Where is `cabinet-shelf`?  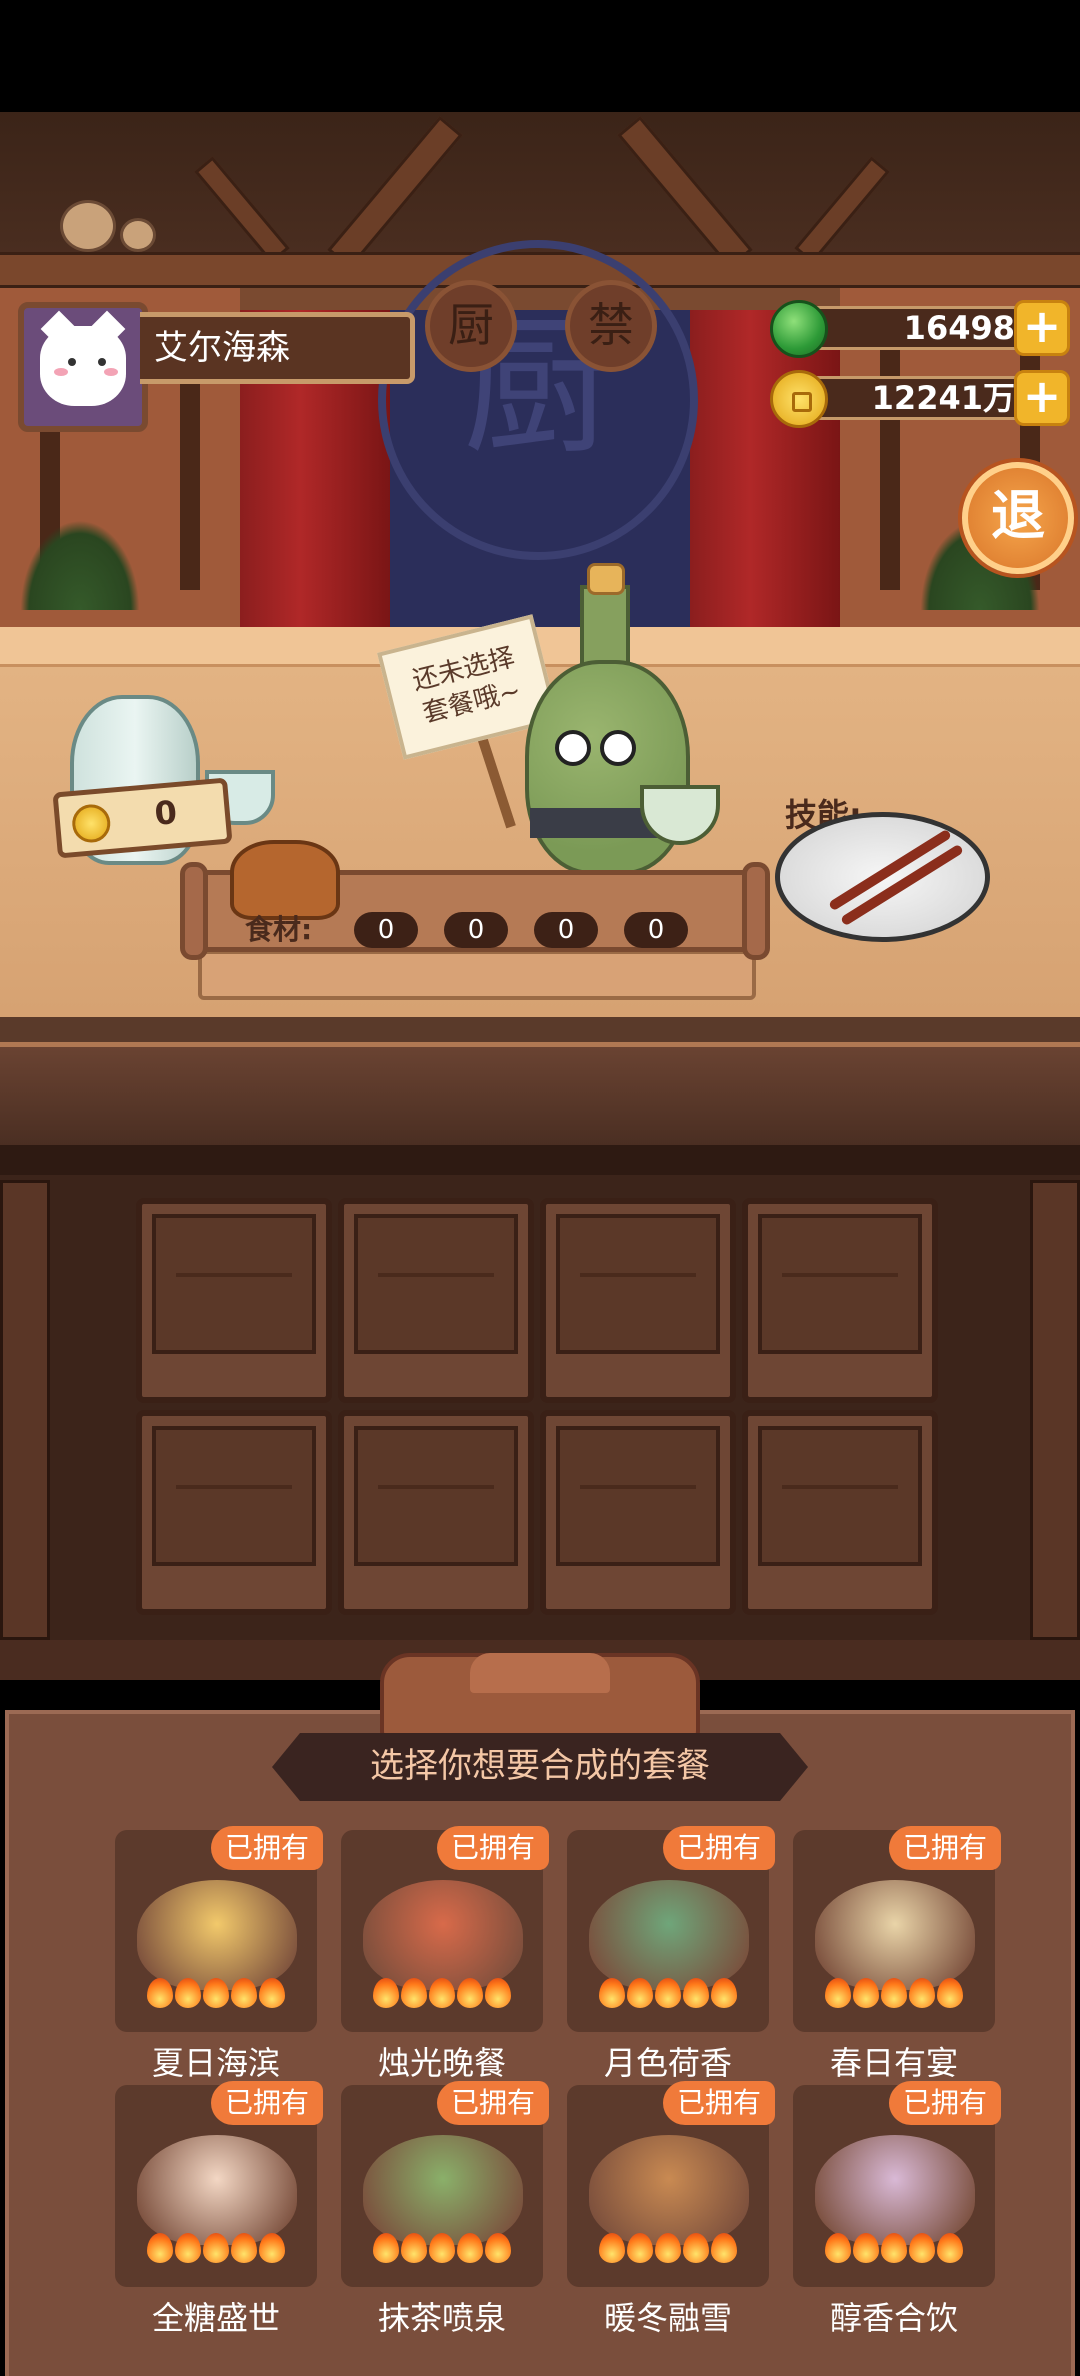
cabinet-shelf is located at coordinates (540, 1160).